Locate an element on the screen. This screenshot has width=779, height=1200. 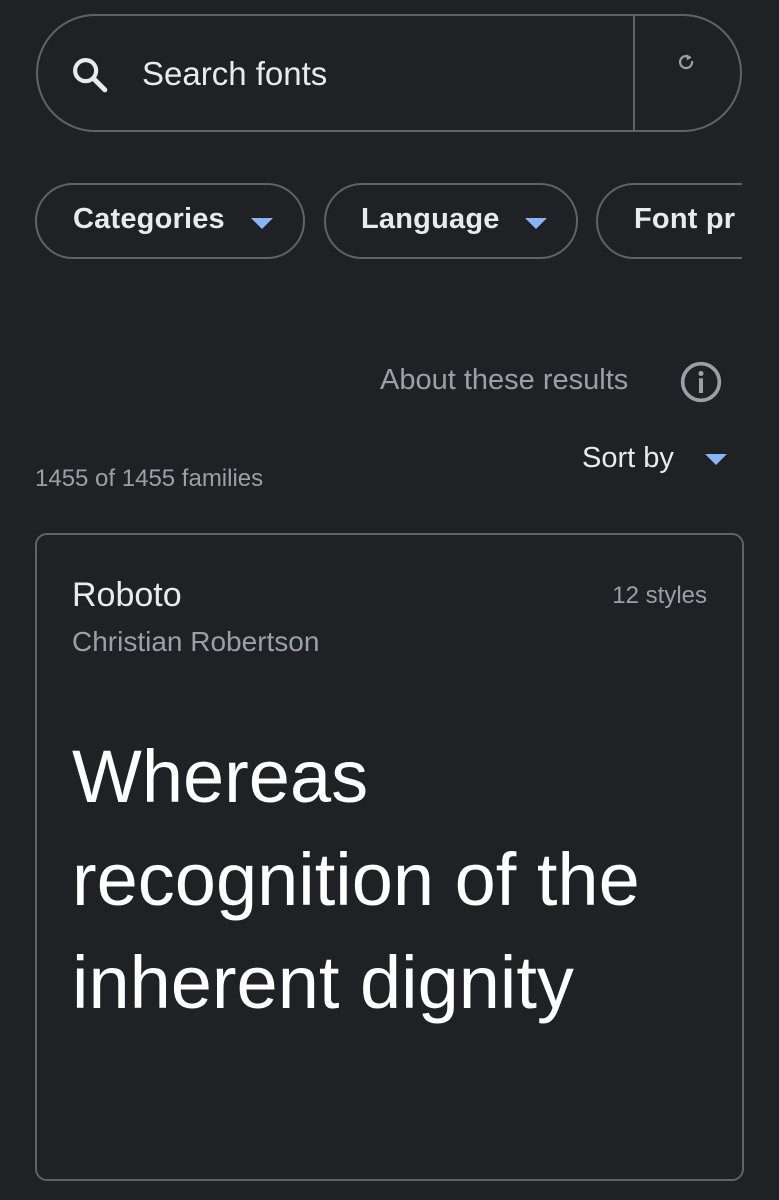
refresh-icon is located at coordinates (686, 62).